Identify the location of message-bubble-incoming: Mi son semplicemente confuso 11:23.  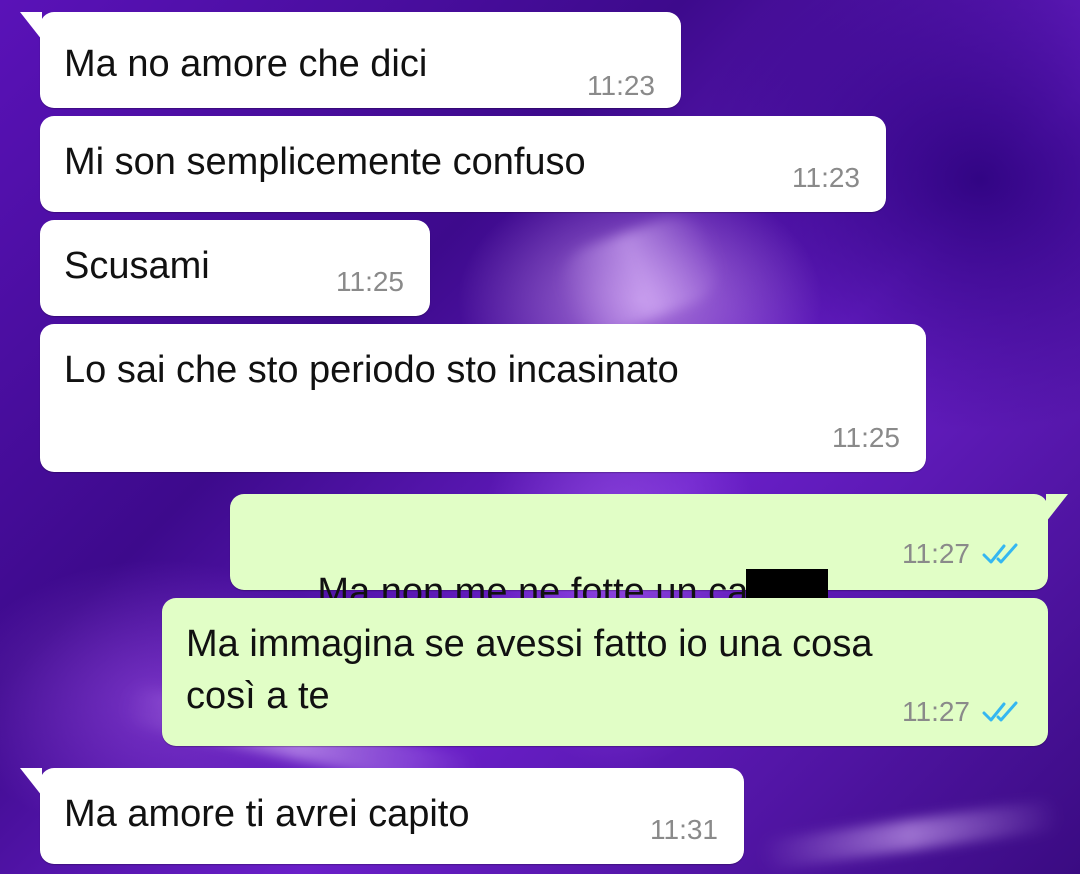
(463, 164).